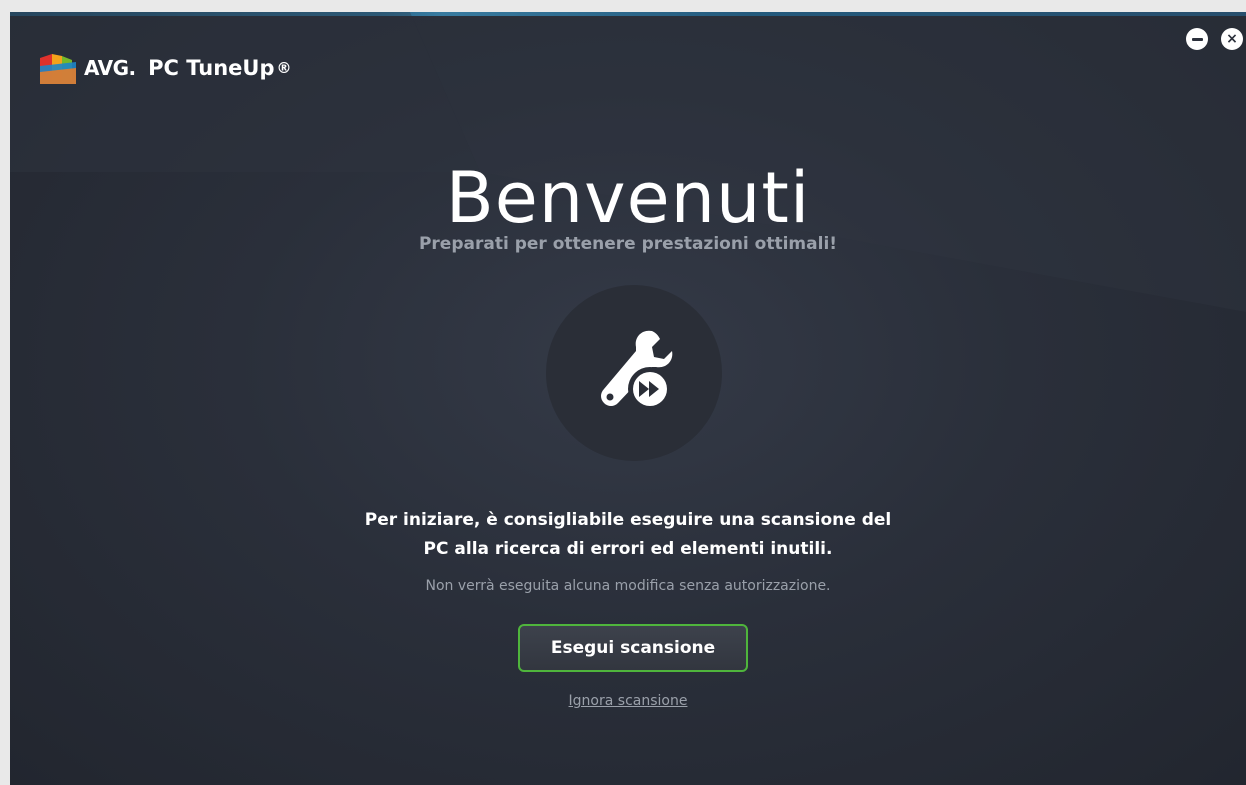 The height and width of the screenshot is (785, 1246). I want to click on skip-scan-link: Ignora scansione, so click(628, 701).